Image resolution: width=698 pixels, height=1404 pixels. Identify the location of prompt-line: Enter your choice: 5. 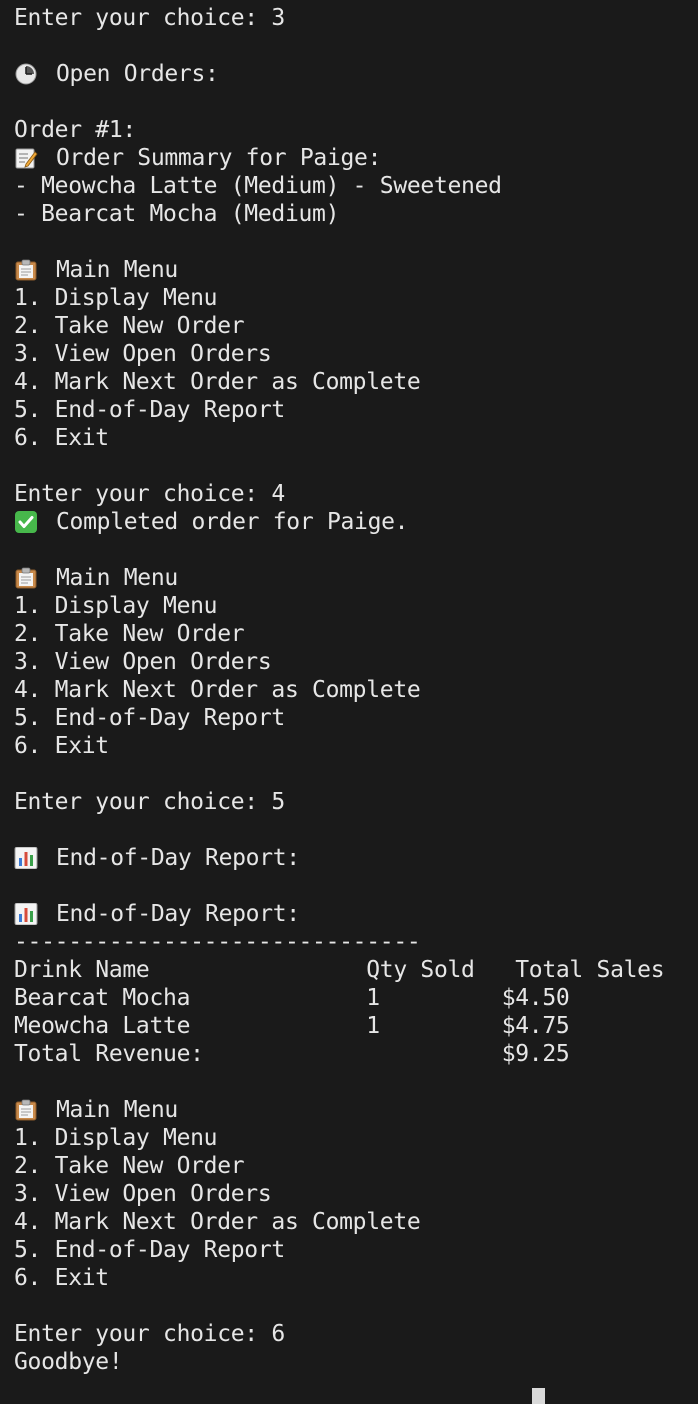
(149, 802).